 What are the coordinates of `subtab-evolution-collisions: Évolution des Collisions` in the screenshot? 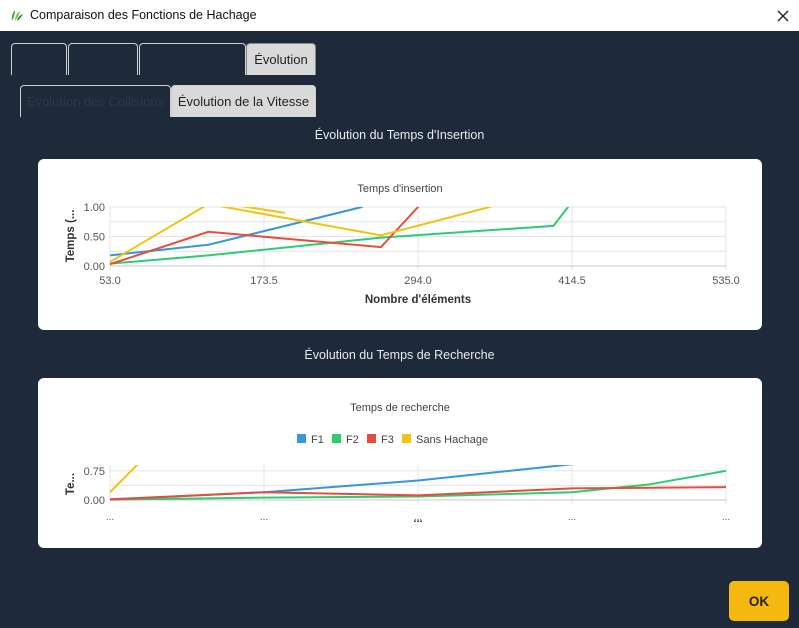 It's located at (95, 101).